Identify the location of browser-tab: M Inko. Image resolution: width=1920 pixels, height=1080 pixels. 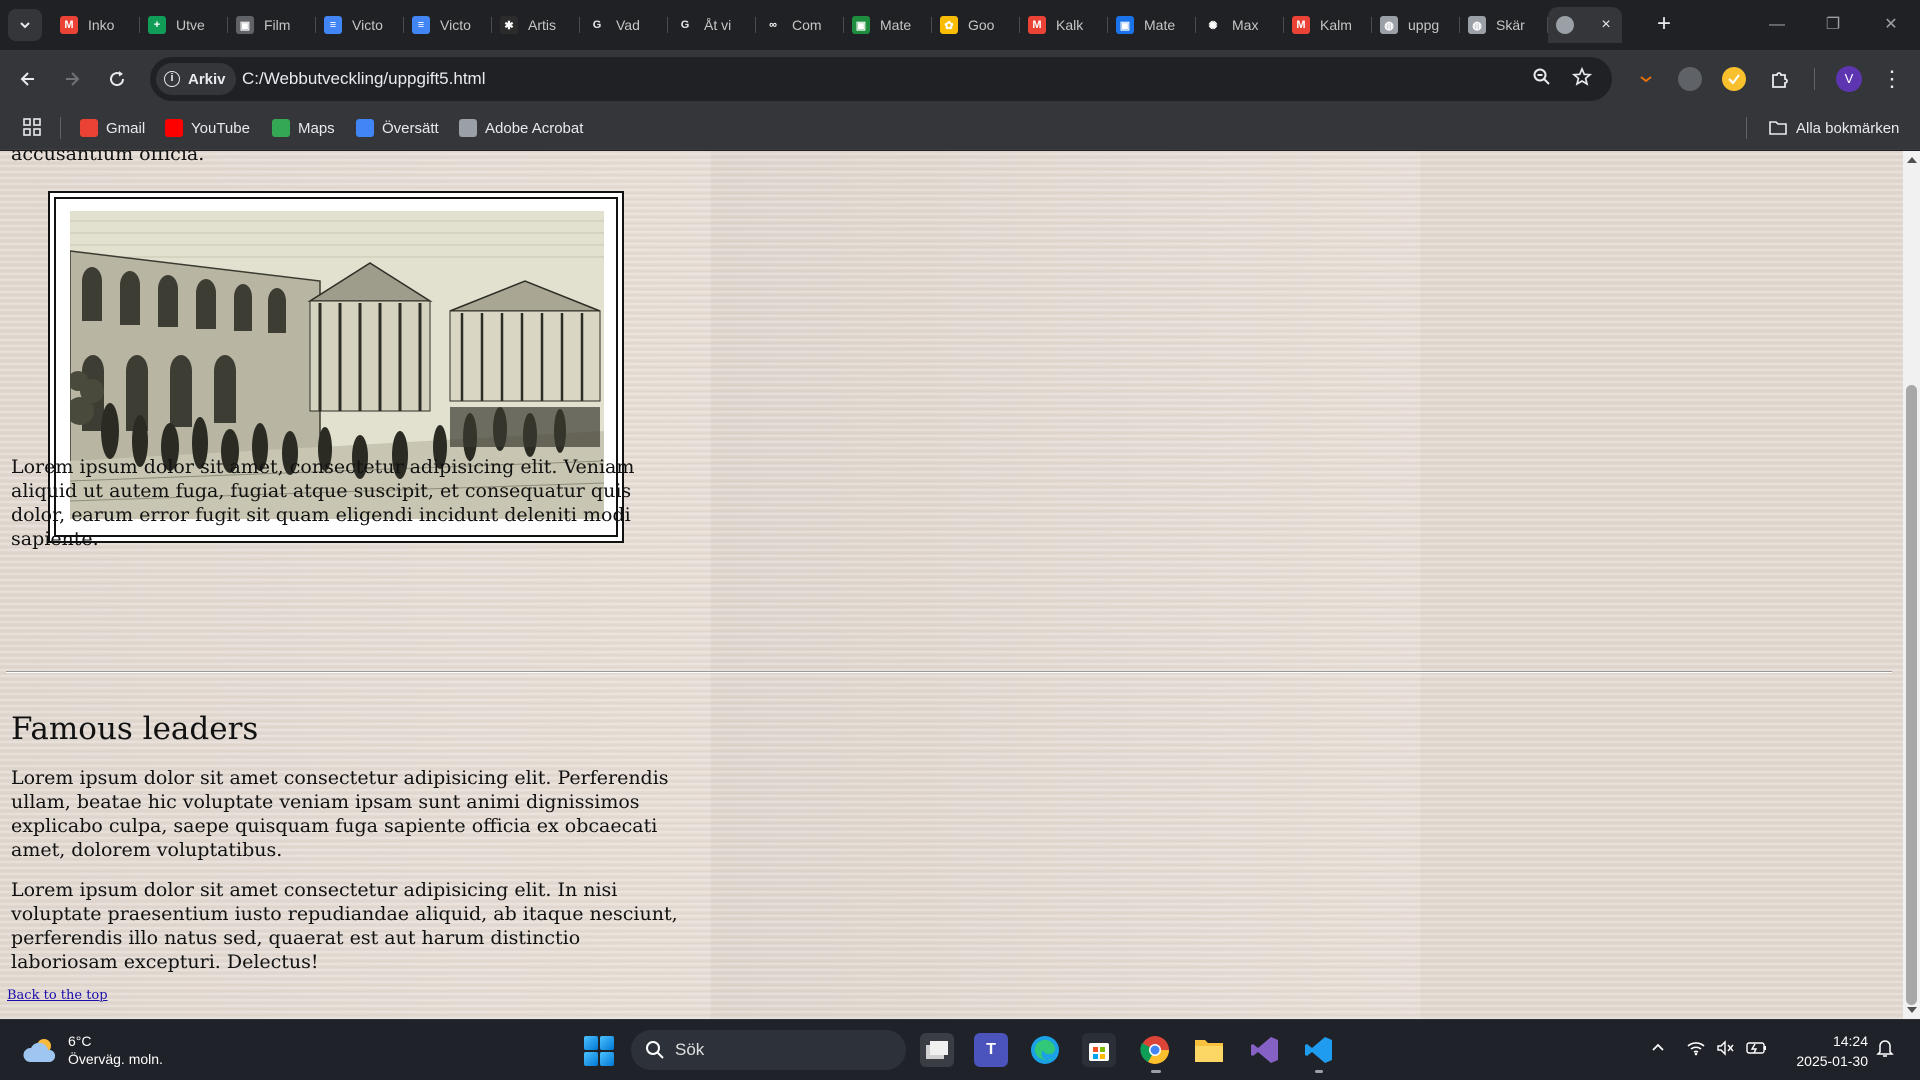
(96, 25).